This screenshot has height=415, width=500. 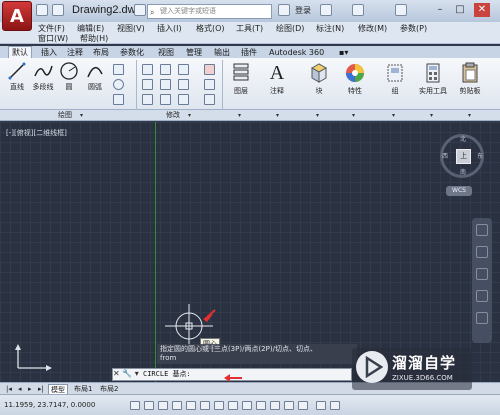 What do you see at coordinates (183, 99) in the screenshot?
I see `array-icon` at bounding box center [183, 99].